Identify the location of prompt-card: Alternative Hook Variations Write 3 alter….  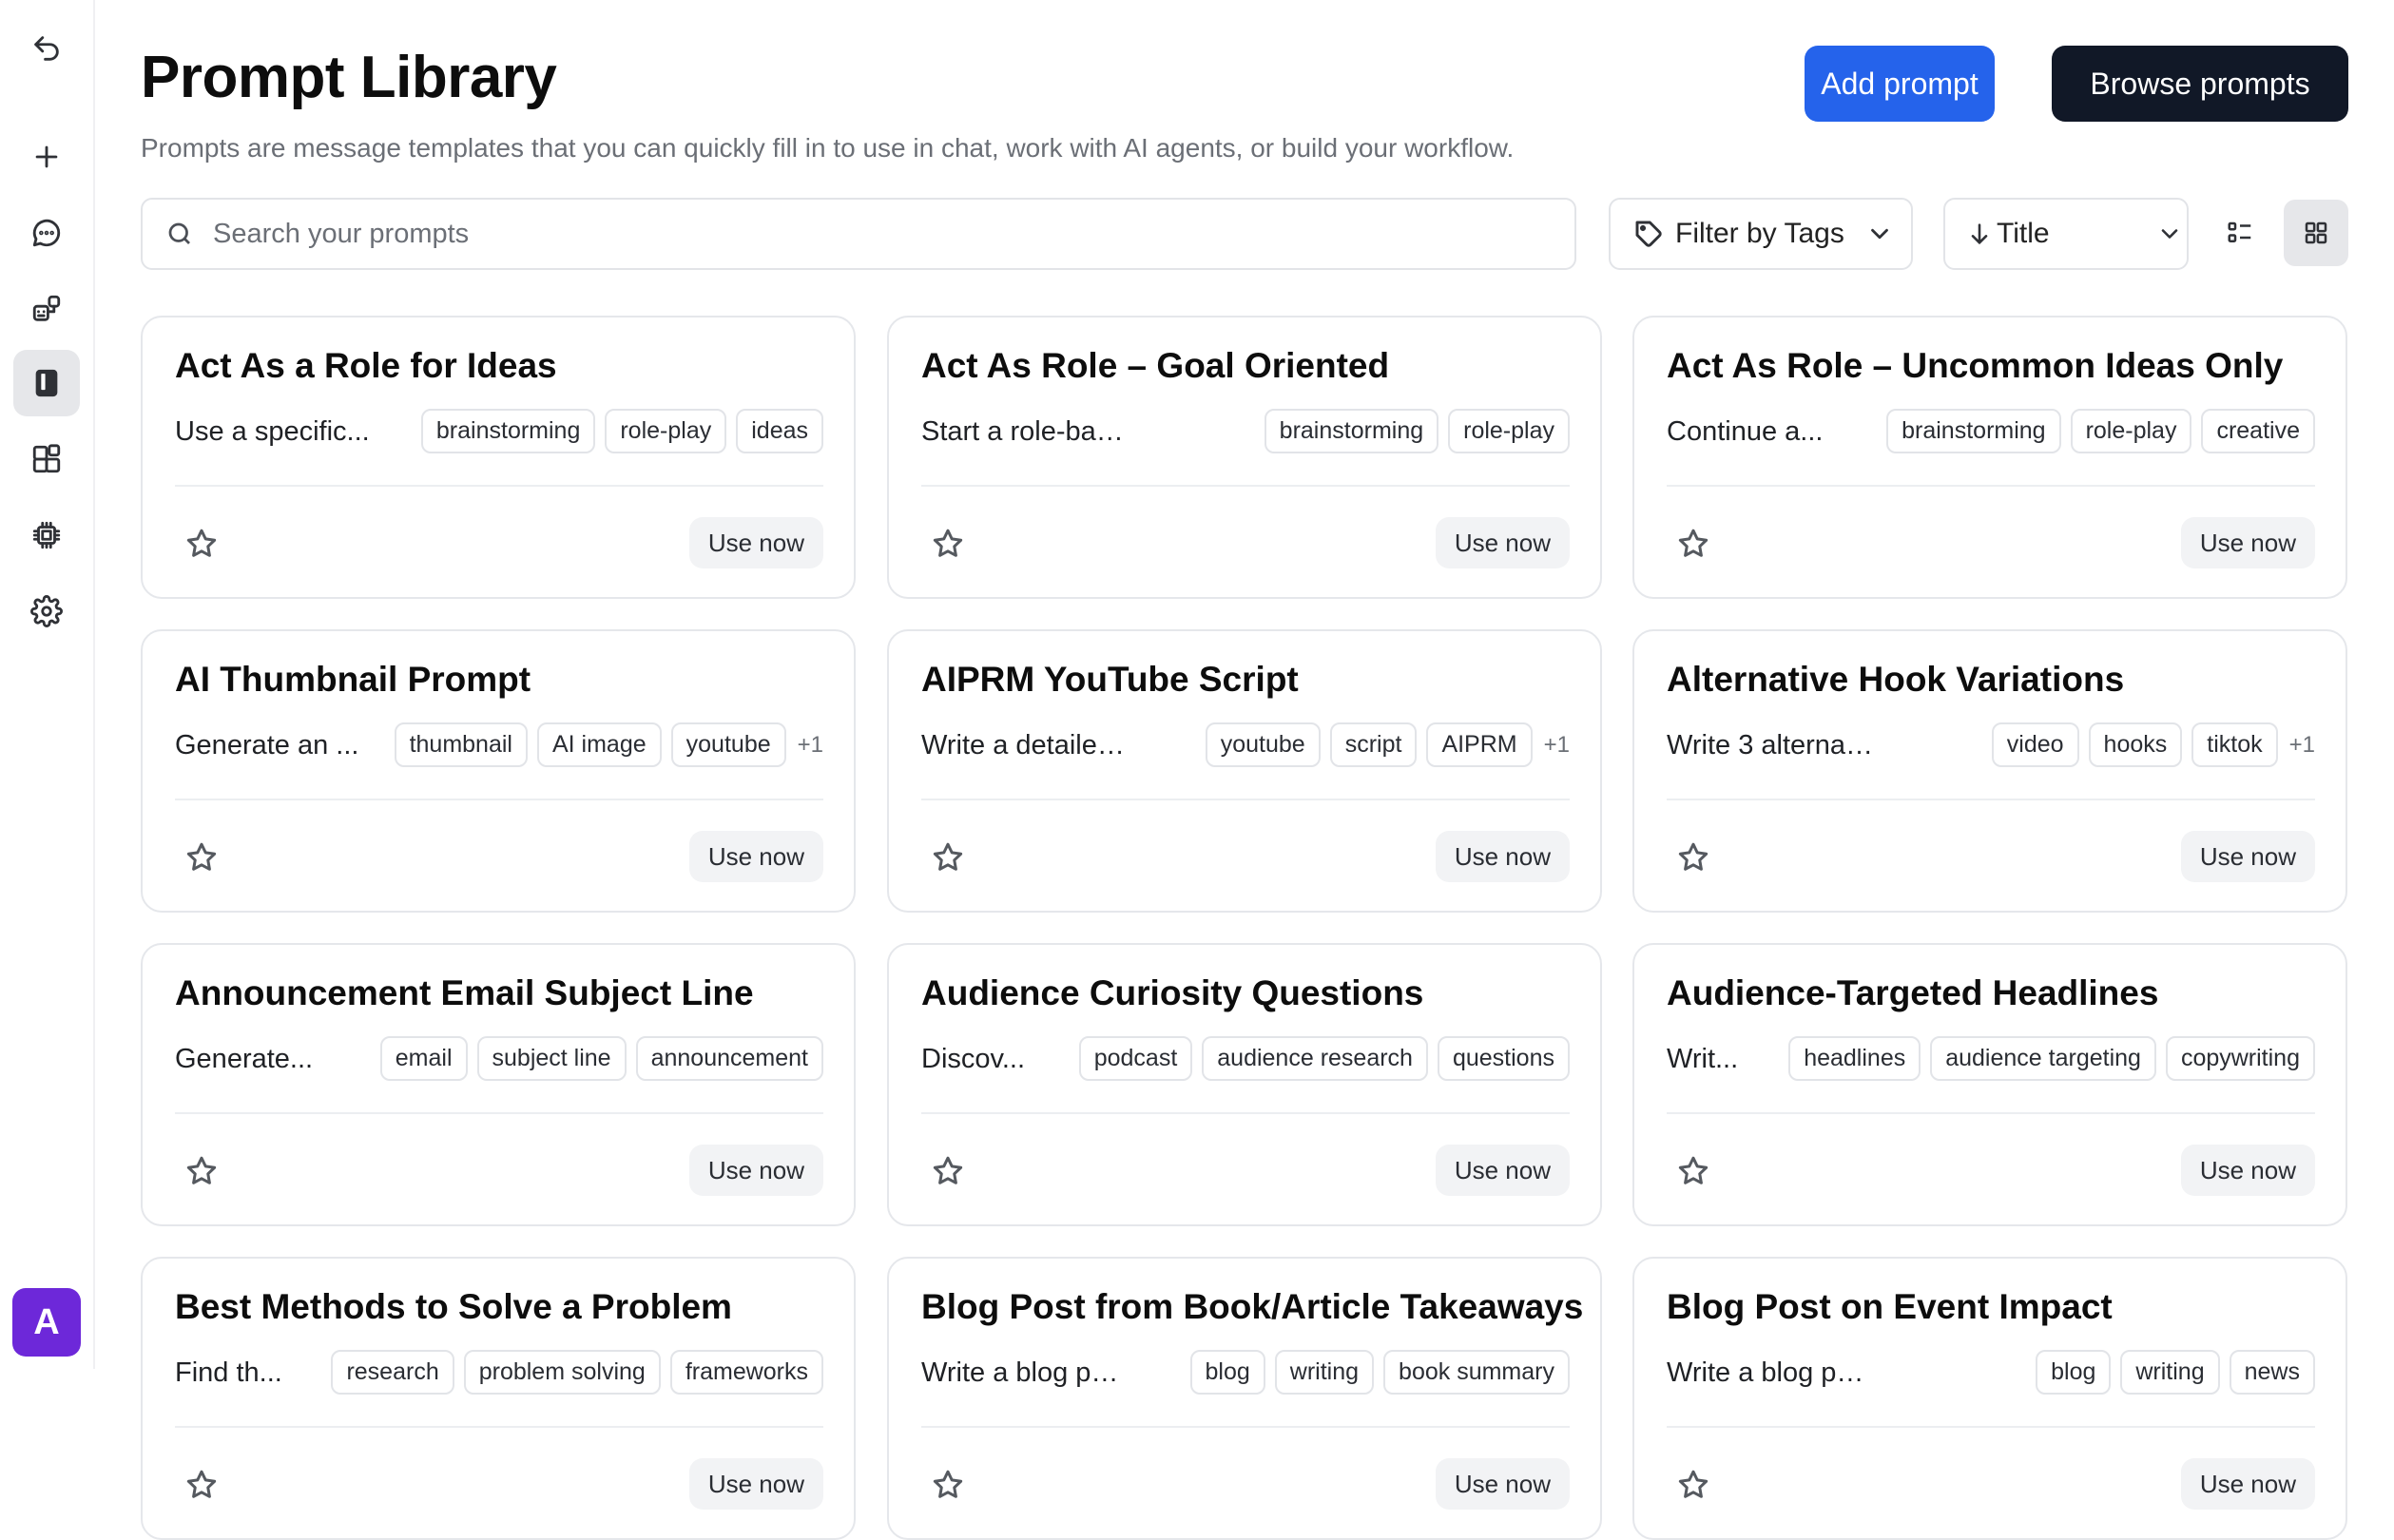
(1990, 771).